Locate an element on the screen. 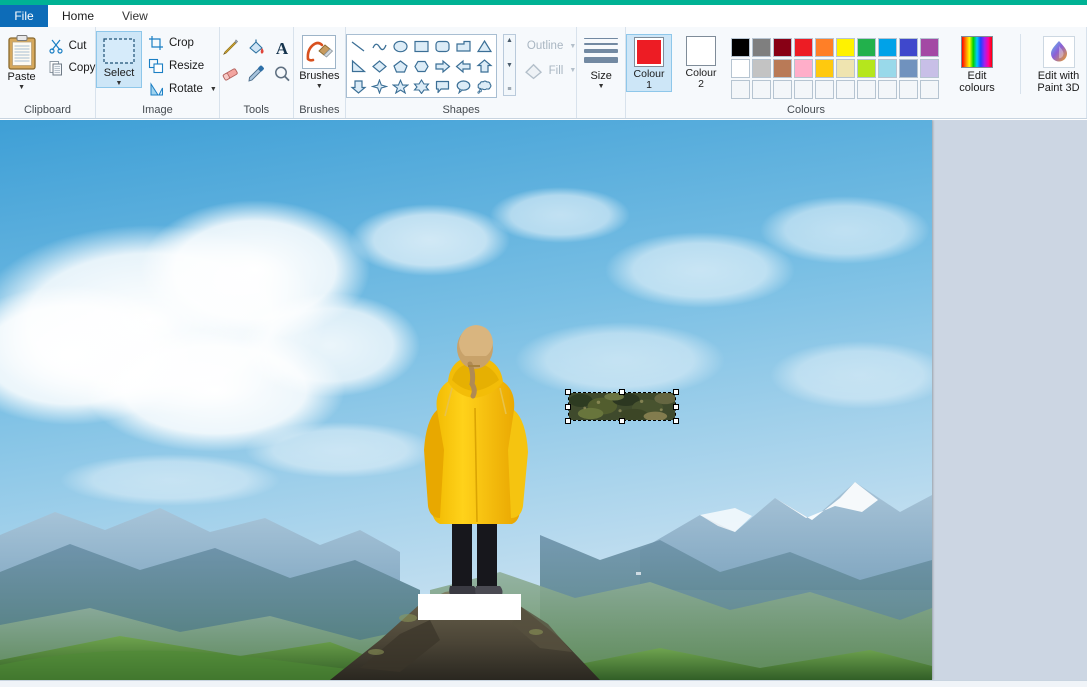 This screenshot has width=1087, height=687. select-dropdown-caret-icon: ▼ is located at coordinates (119, 83).